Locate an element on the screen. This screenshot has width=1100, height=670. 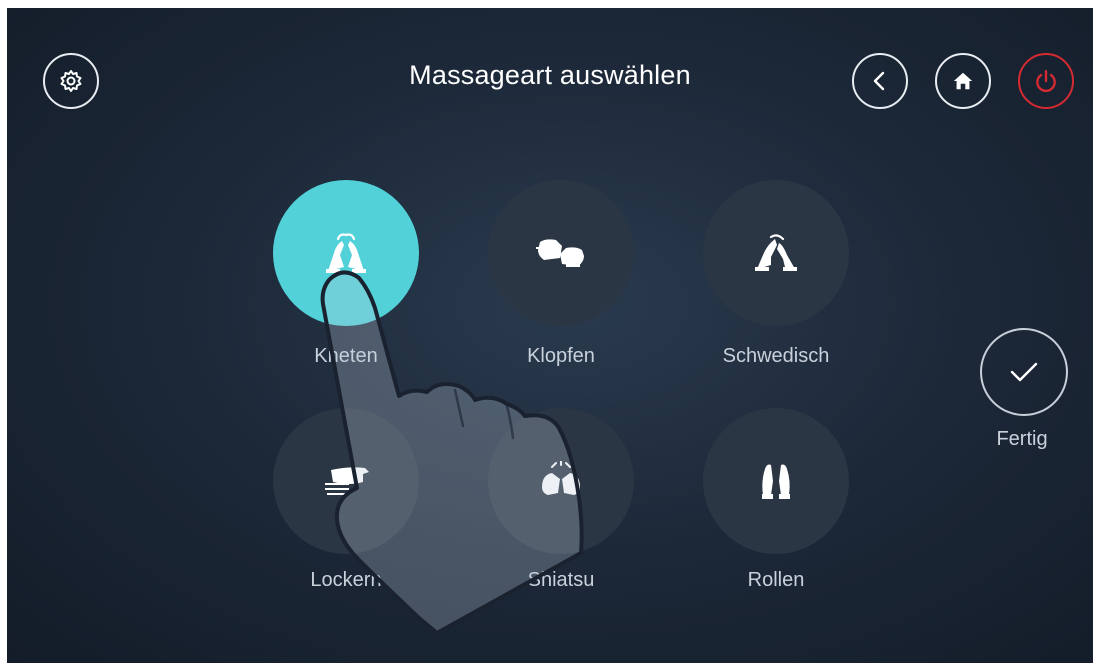
mode-rollen-button is located at coordinates (776, 481).